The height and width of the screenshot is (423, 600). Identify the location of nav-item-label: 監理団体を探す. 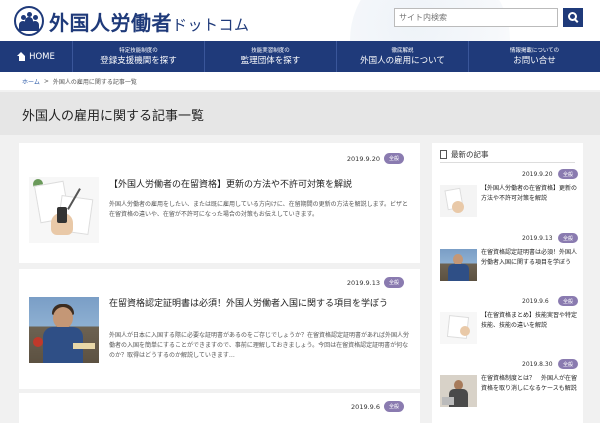
(270, 60).